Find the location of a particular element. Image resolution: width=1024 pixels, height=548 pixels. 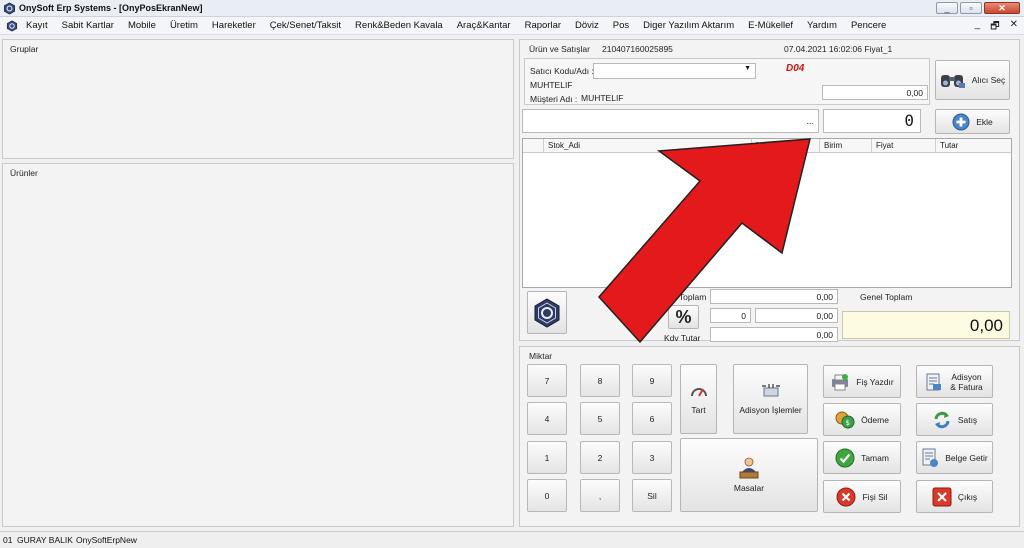

key-2: 2 is located at coordinates (600, 457).